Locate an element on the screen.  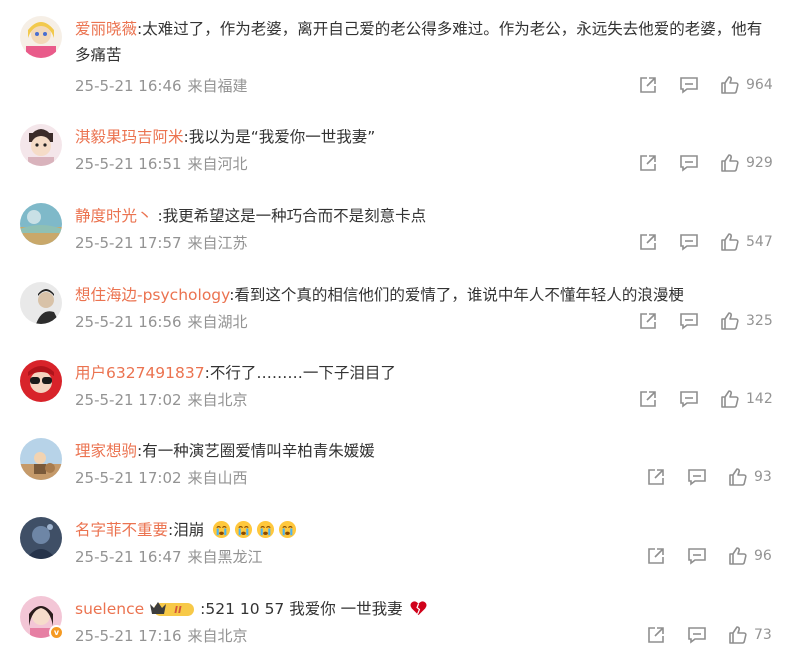
comment-date: 25-5-21 16:47 is located at coordinates (128, 557).